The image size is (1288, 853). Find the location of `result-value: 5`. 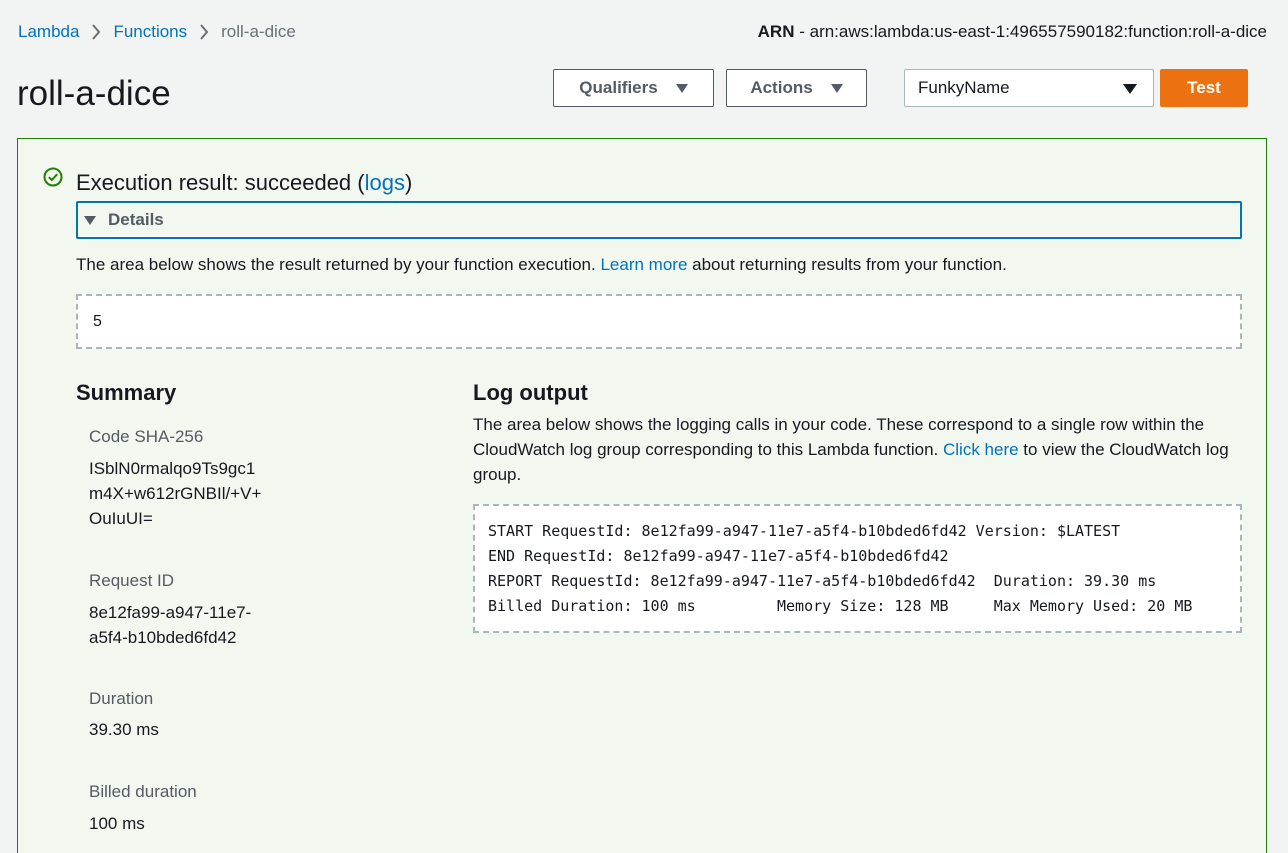

result-value: 5 is located at coordinates (97, 321).